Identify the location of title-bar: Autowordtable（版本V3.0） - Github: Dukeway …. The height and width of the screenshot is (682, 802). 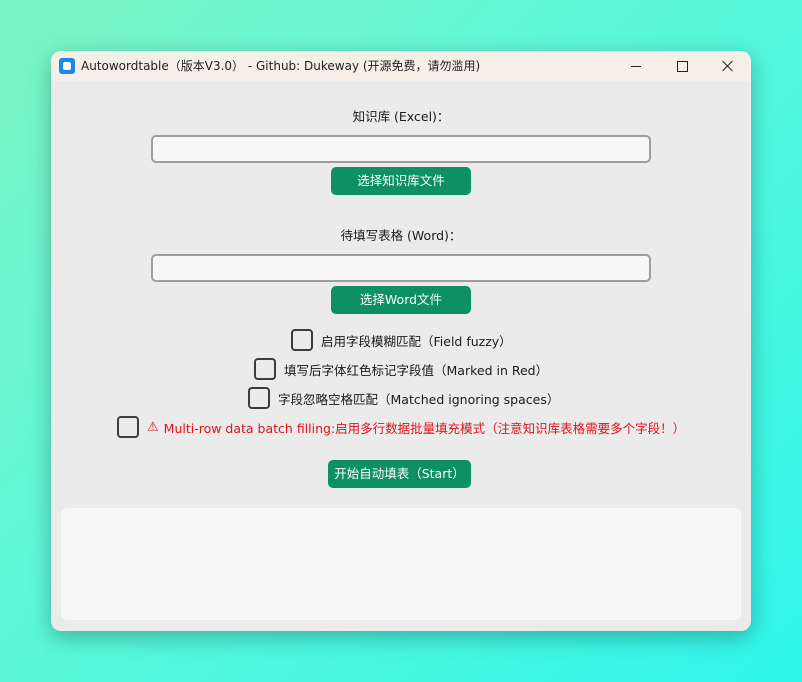
(401, 66).